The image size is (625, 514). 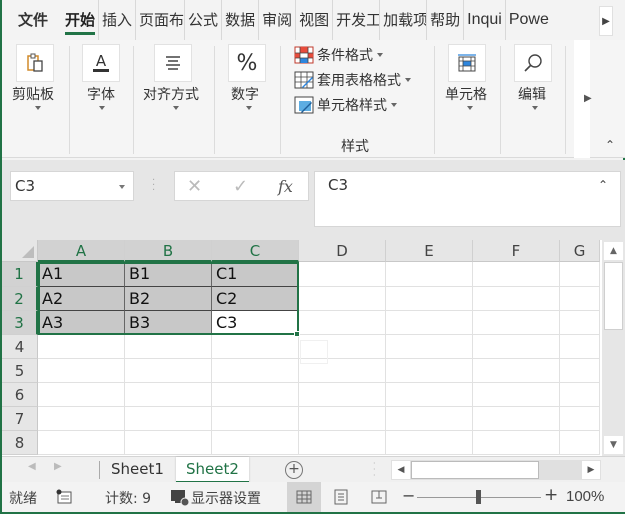 What do you see at coordinates (255, 298) in the screenshot?
I see `cell-c2: C2` at bounding box center [255, 298].